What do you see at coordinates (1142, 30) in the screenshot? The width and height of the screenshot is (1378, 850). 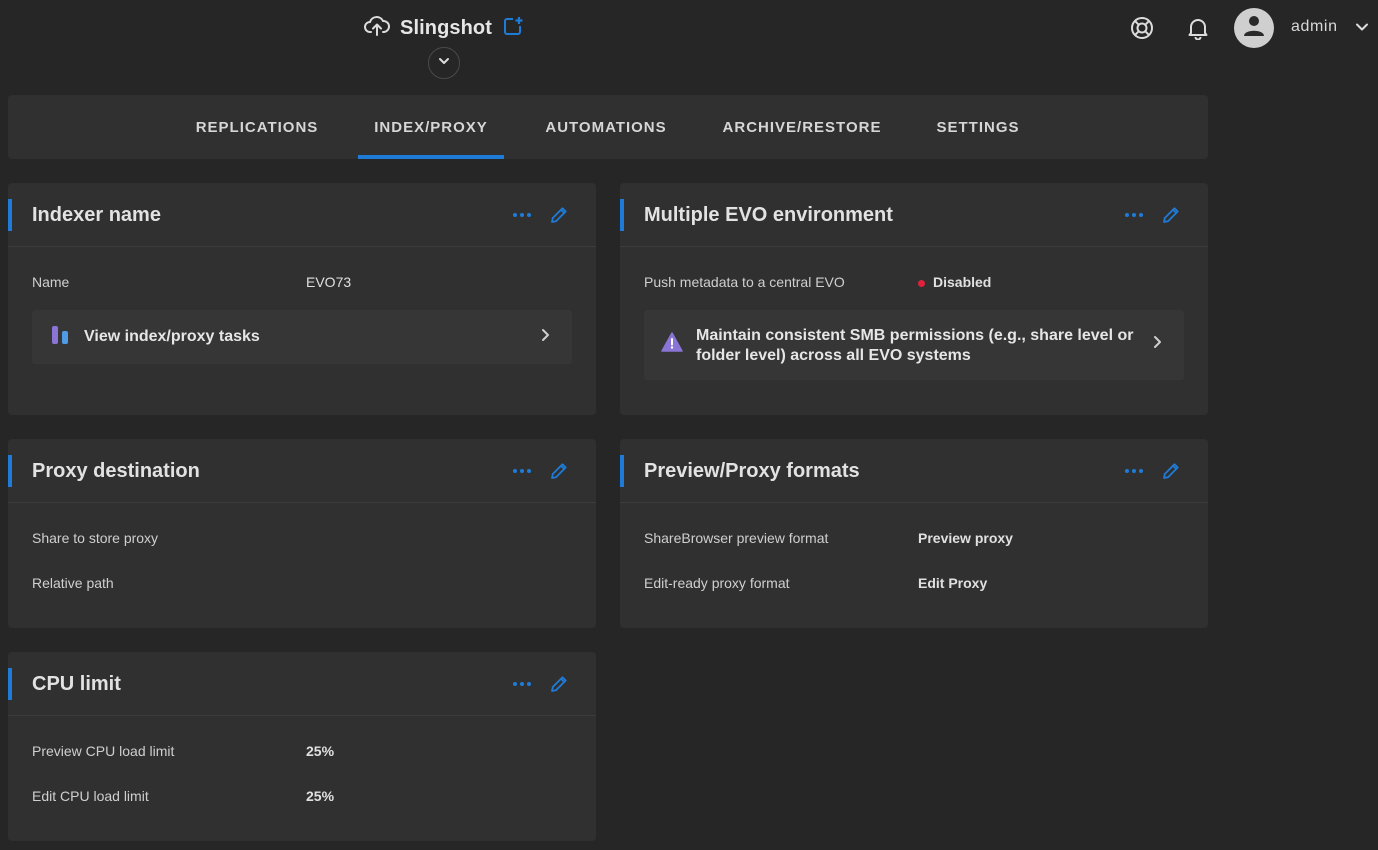 I see `lifebuoy-icon` at bounding box center [1142, 30].